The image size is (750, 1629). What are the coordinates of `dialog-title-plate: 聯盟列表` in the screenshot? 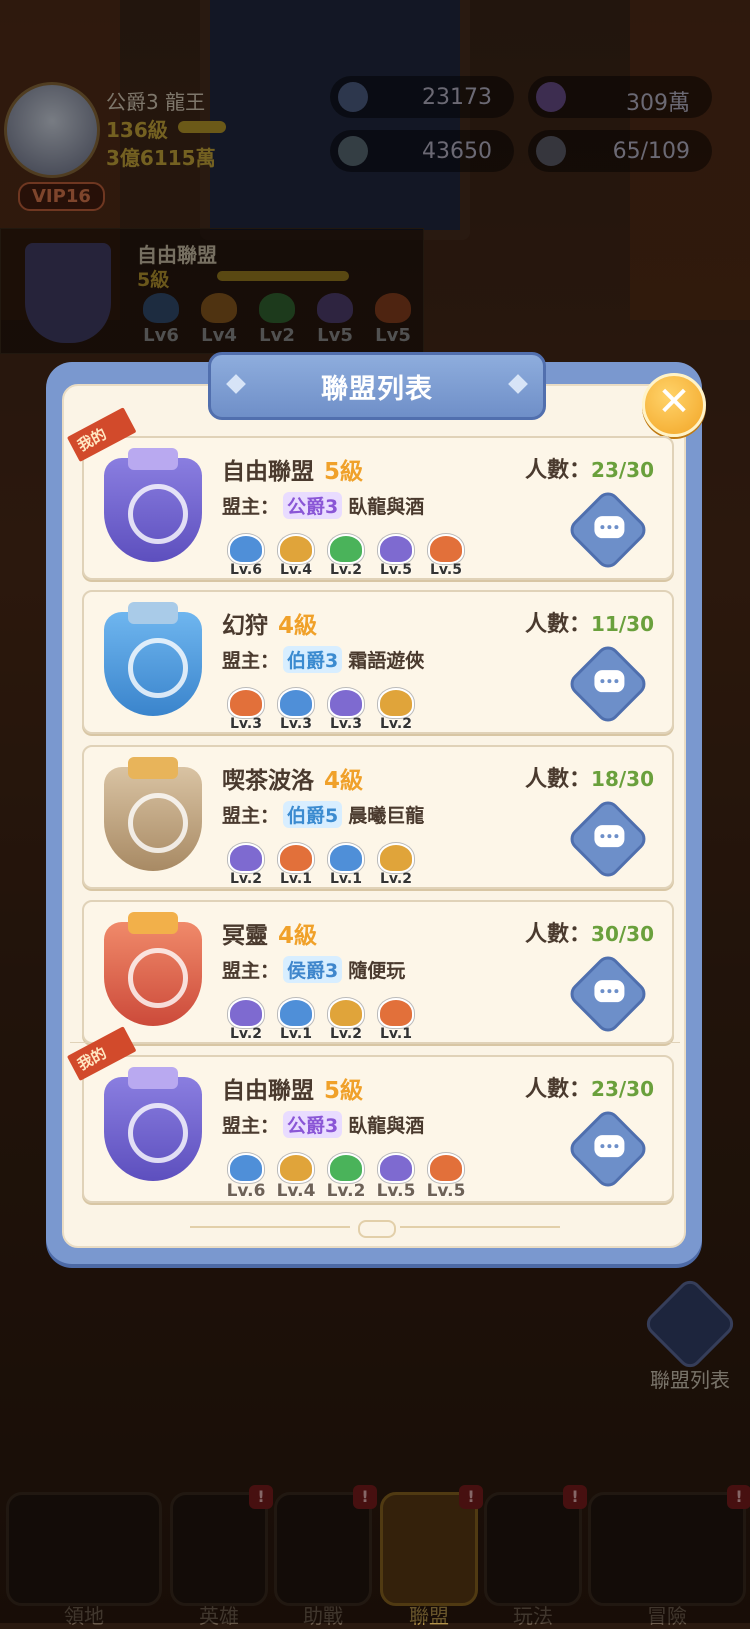 It's located at (377, 386).